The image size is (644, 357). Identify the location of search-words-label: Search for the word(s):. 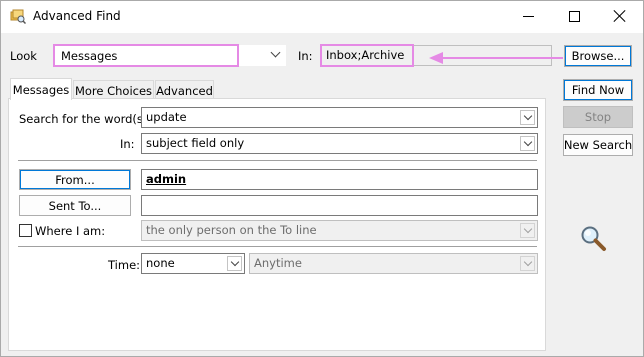
(85, 119).